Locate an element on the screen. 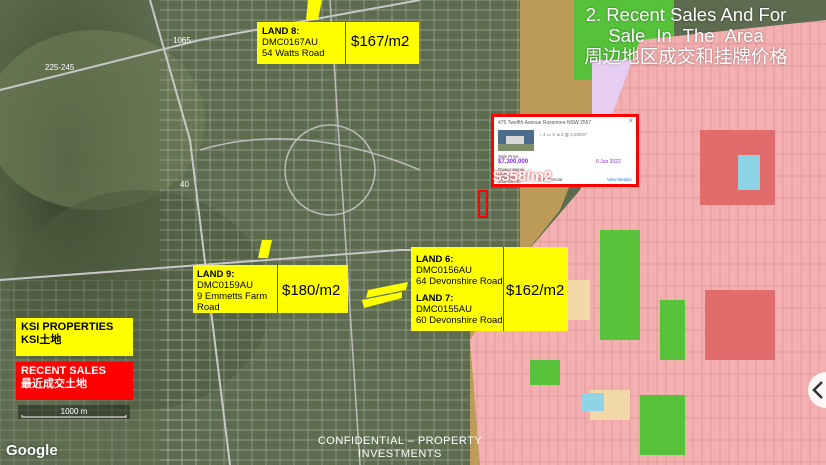  property-photo is located at coordinates (516, 140).